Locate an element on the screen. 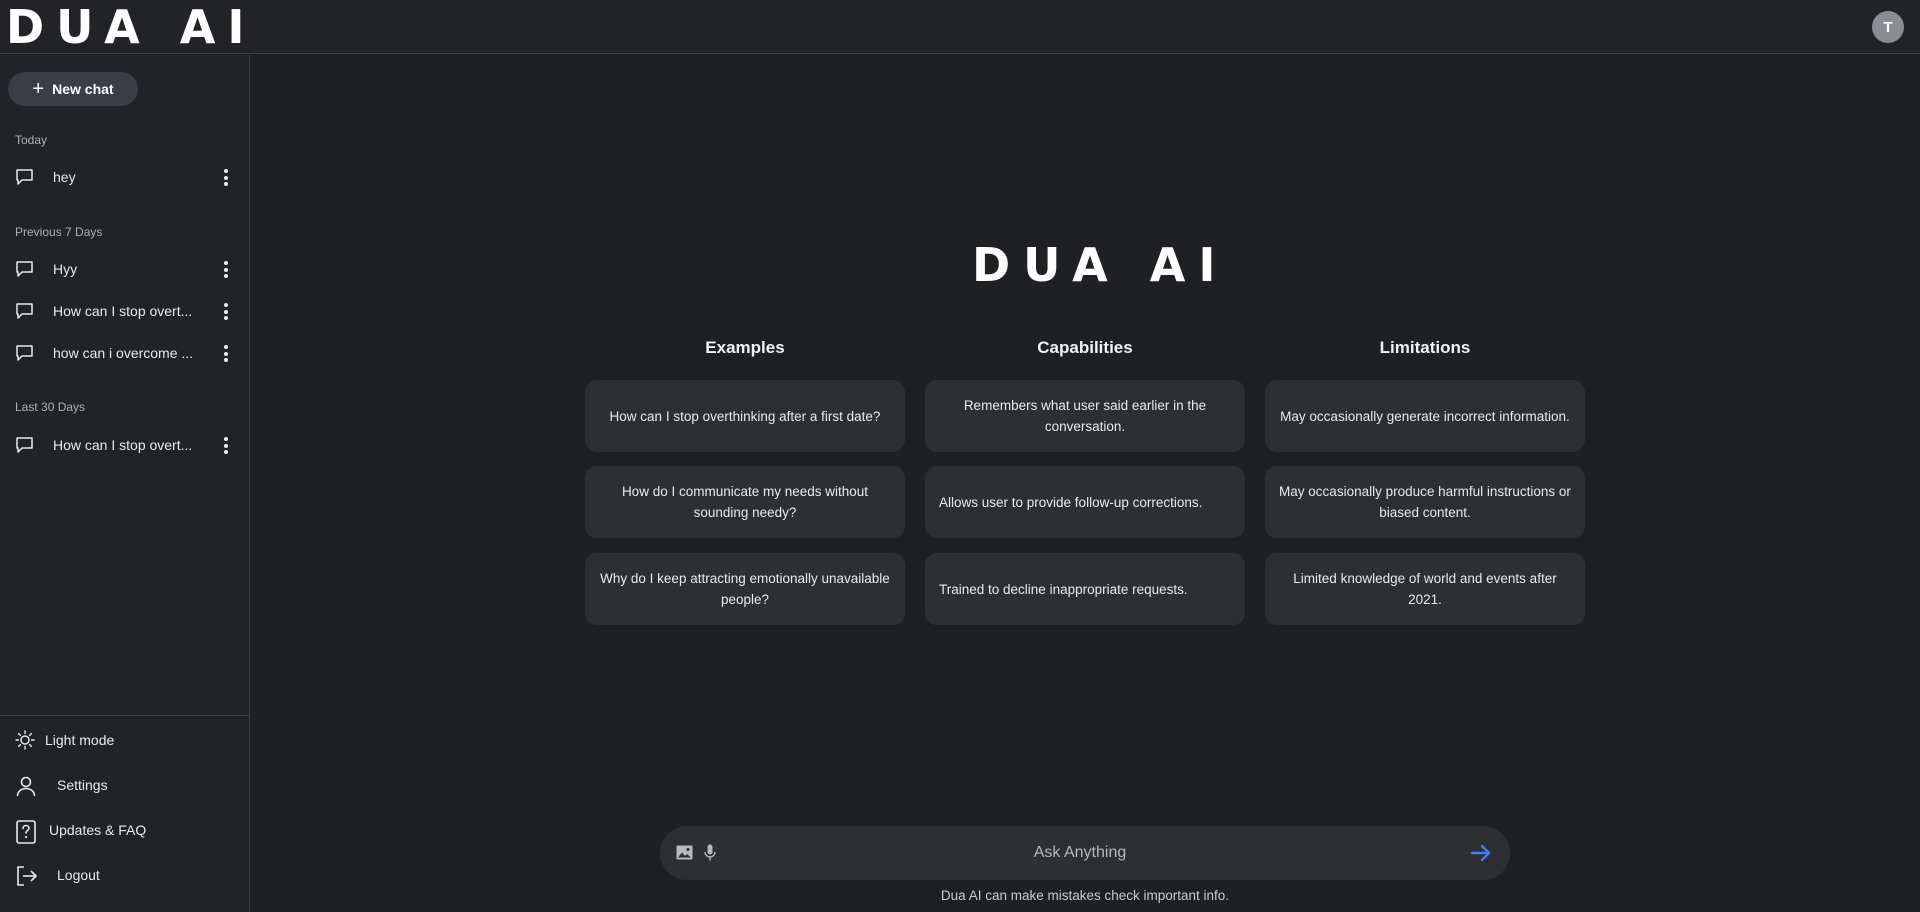 The image size is (1920, 912). help-icon is located at coordinates (26, 832).